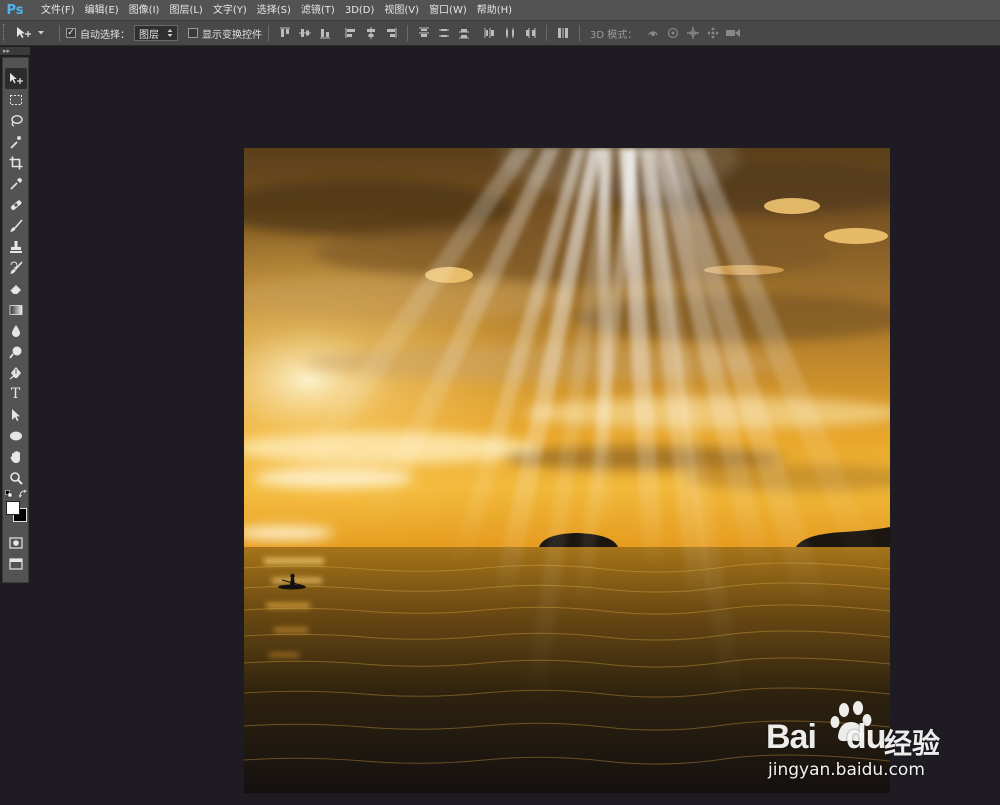 Image resolution: width=1000 pixels, height=805 pixels. What do you see at coordinates (102, 10) in the screenshot?
I see `menu-edit: 编辑(E)` at bounding box center [102, 10].